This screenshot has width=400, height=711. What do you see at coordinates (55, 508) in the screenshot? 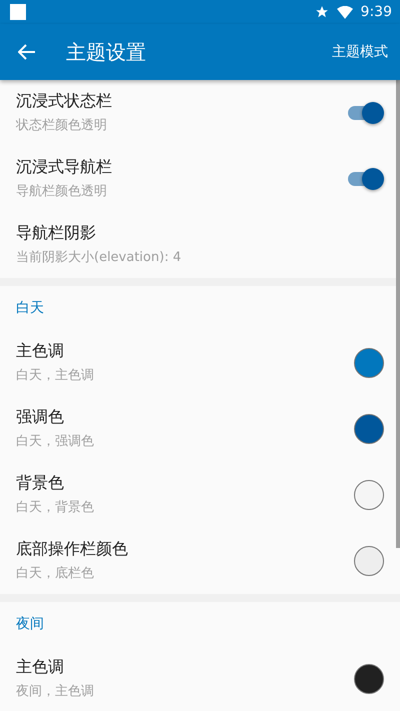
I see `preference-summary: 白天，背景色` at bounding box center [55, 508].